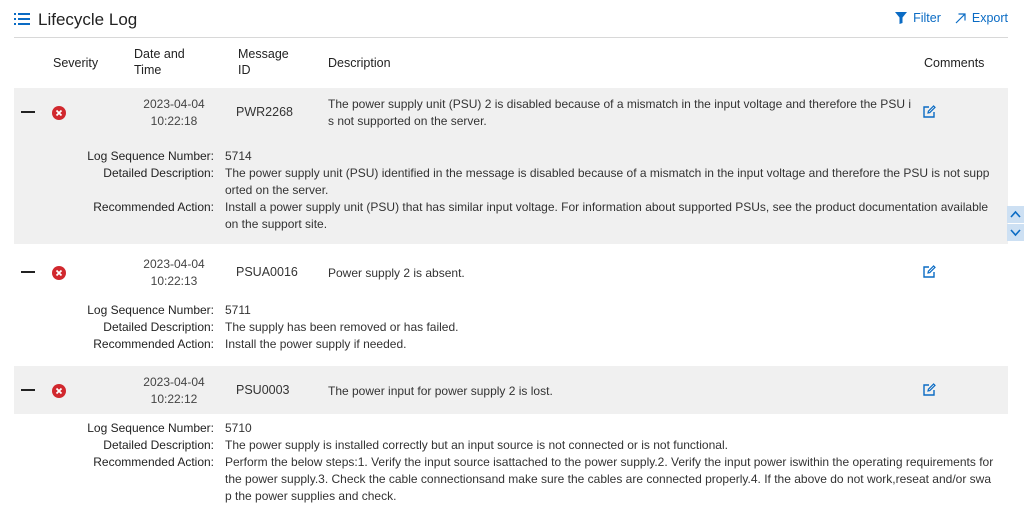 The height and width of the screenshot is (514, 1024). What do you see at coordinates (396, 273) in the screenshot?
I see `description-cell: Power supply 2 is absent.` at bounding box center [396, 273].